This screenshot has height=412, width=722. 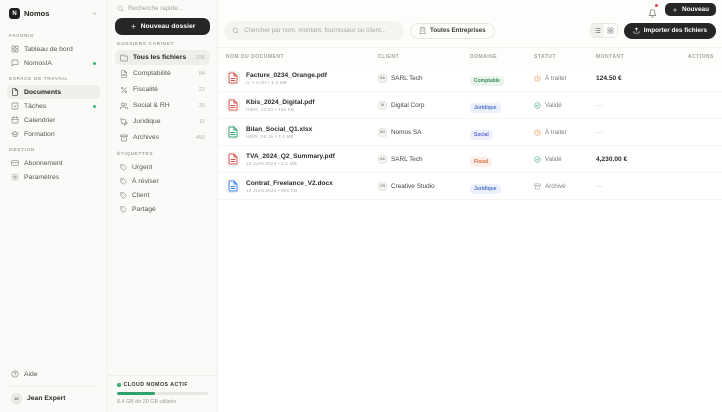 I want to click on new-folder-label: Nouveau dossier, so click(x=168, y=26).